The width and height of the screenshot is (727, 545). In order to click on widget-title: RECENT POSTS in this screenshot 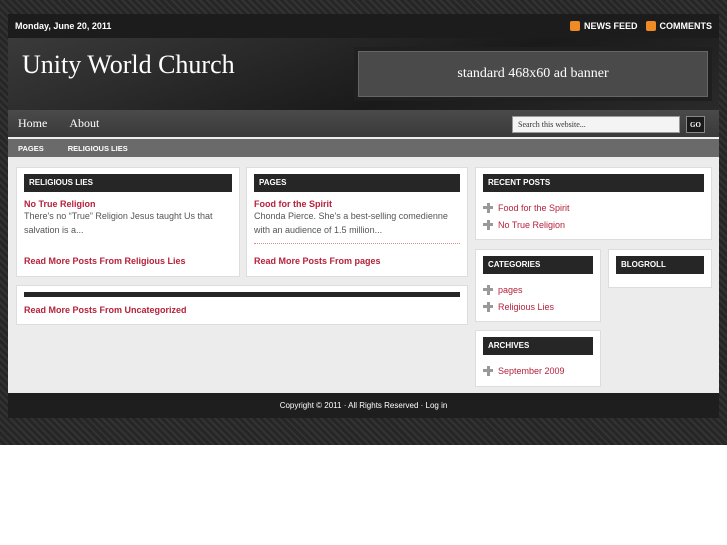, I will do `click(593, 183)`.